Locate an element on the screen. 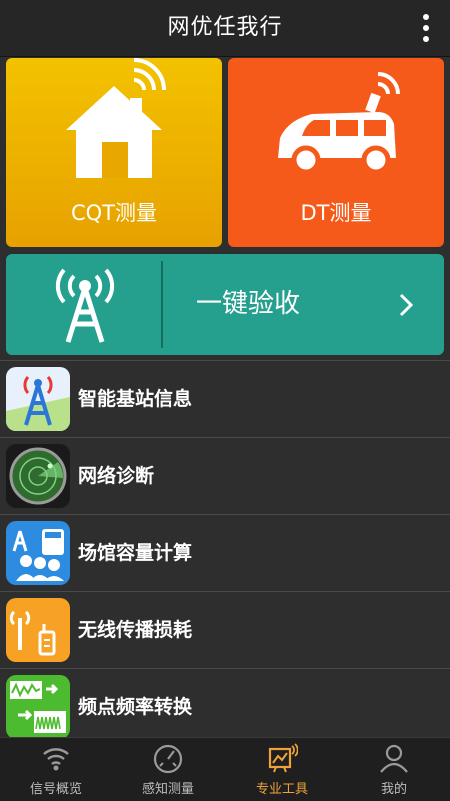 This screenshot has height=801, width=450. dt-label: DT测量 is located at coordinates (336, 213).